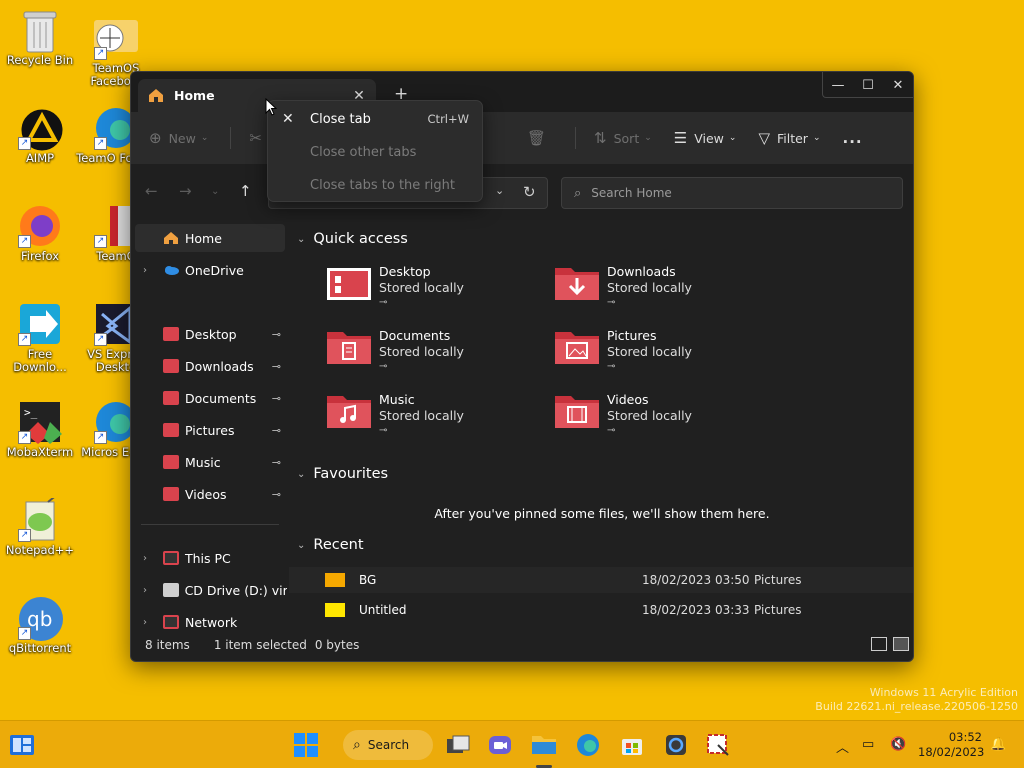  What do you see at coordinates (171, 238) in the screenshot?
I see `home-icon` at bounding box center [171, 238].